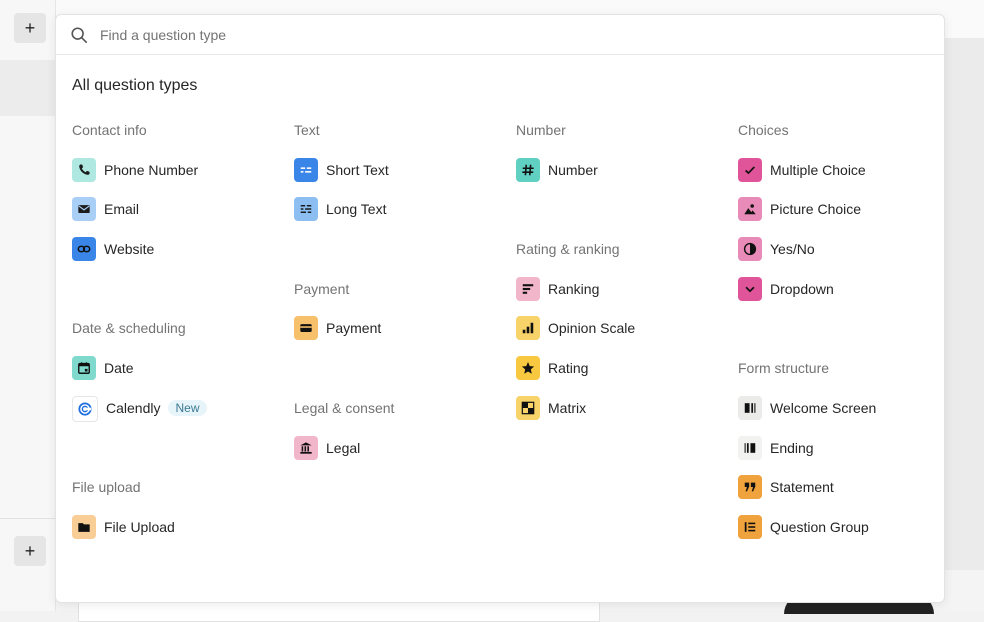  I want to click on question-type-label: Long Text, so click(356, 209).